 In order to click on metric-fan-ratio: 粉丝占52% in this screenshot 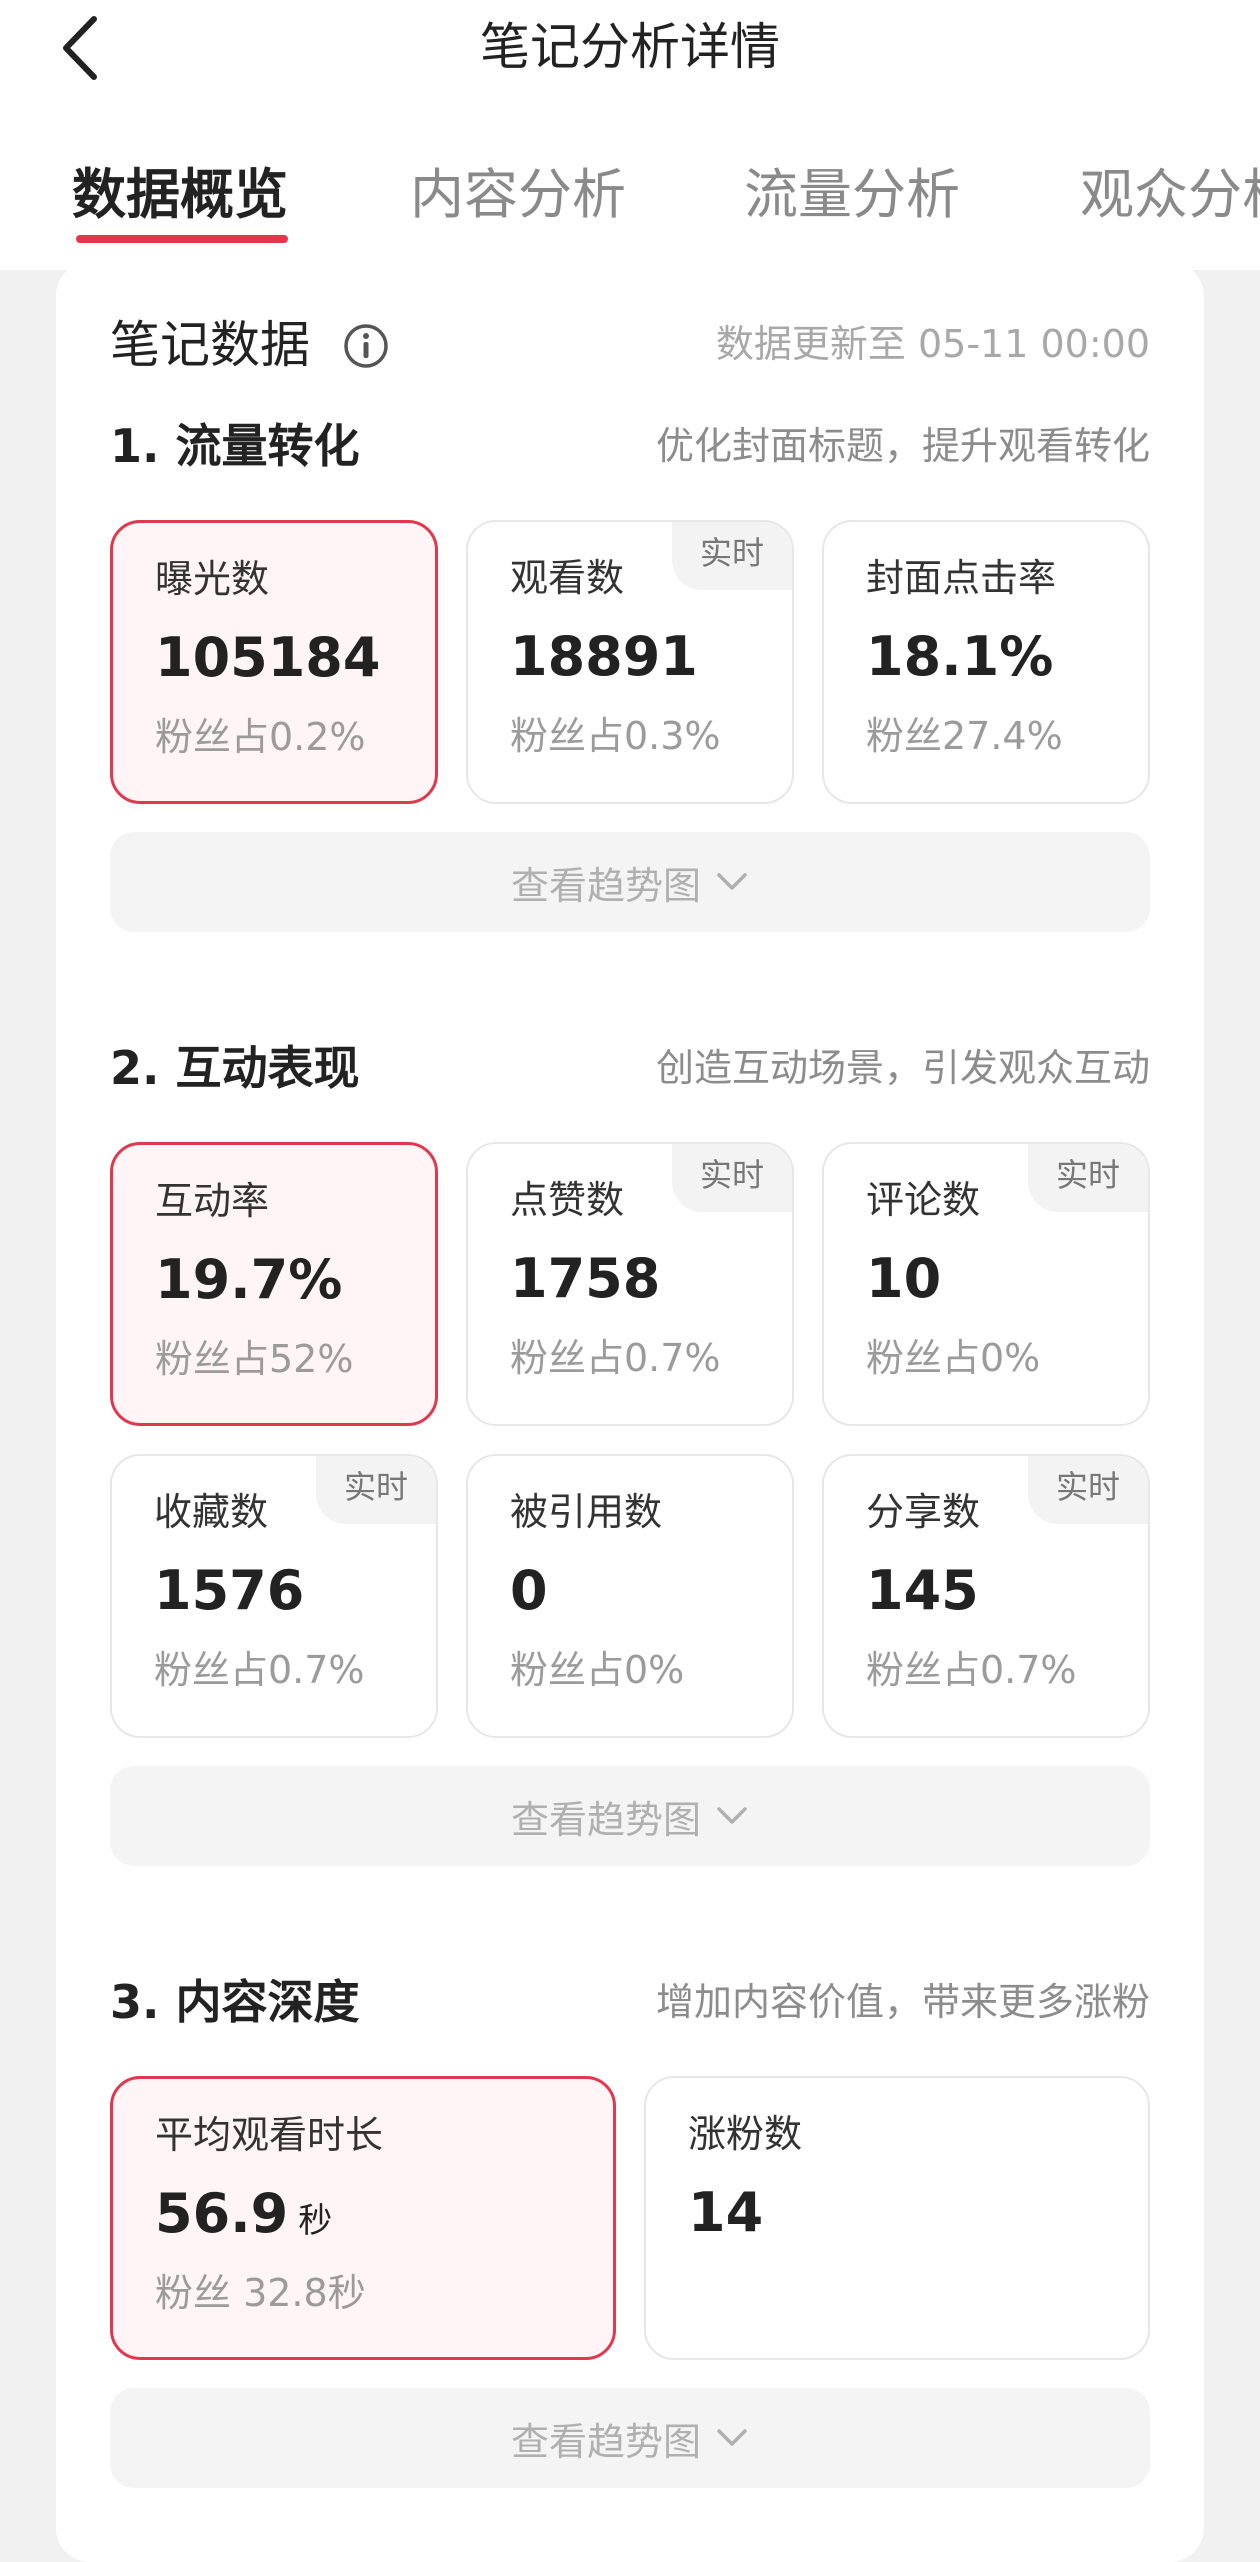, I will do `click(254, 1359)`.